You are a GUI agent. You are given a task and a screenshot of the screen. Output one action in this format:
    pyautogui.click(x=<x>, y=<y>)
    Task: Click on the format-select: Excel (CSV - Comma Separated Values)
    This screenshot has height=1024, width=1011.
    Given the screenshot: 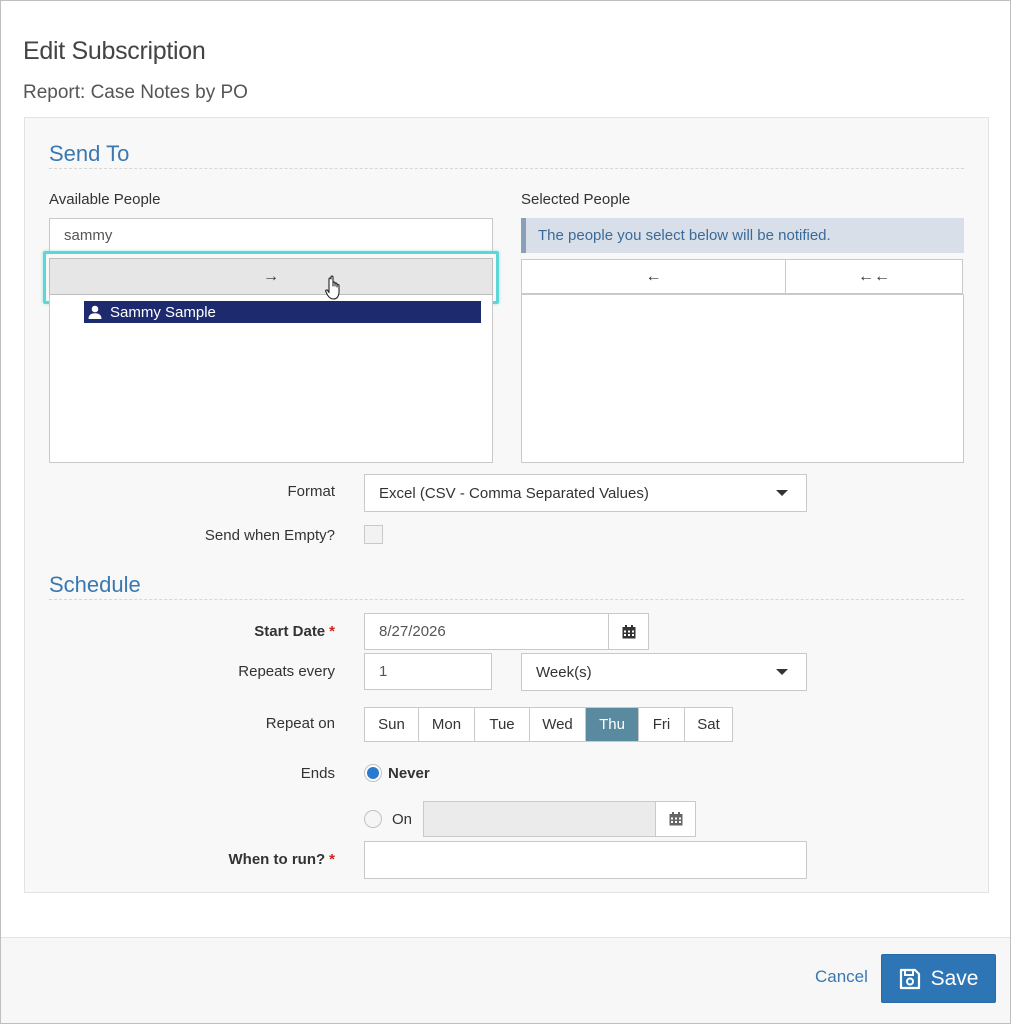 What is the action you would take?
    pyautogui.click(x=585, y=493)
    